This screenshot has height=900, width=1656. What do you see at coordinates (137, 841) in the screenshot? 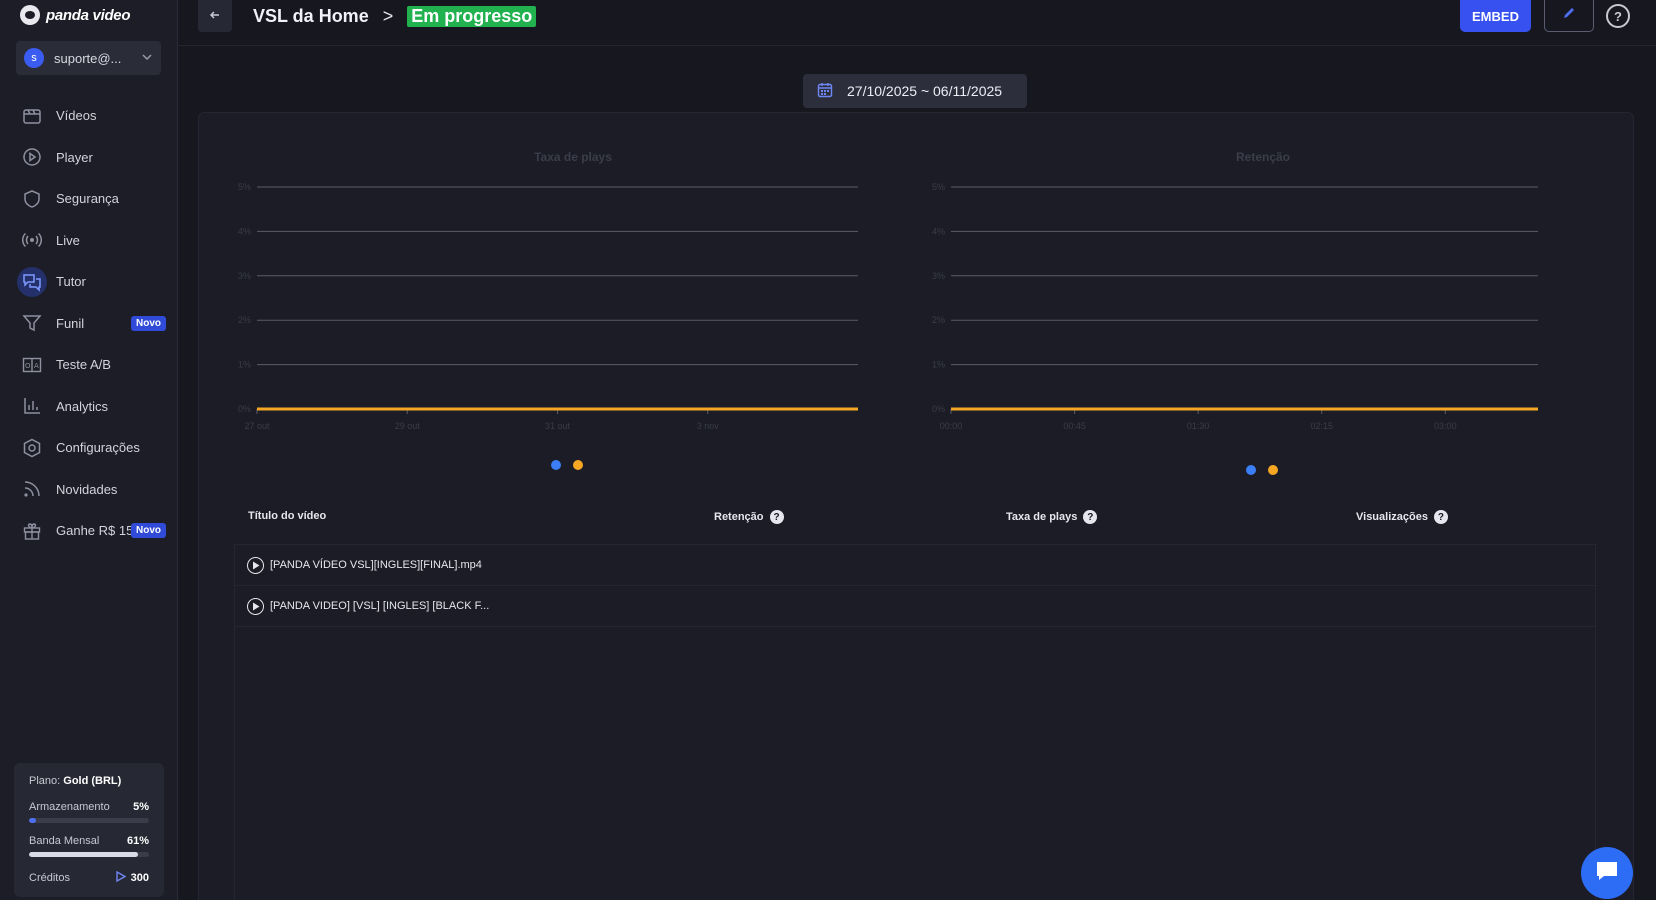
I see `bandwidth-percent: 61%` at bounding box center [137, 841].